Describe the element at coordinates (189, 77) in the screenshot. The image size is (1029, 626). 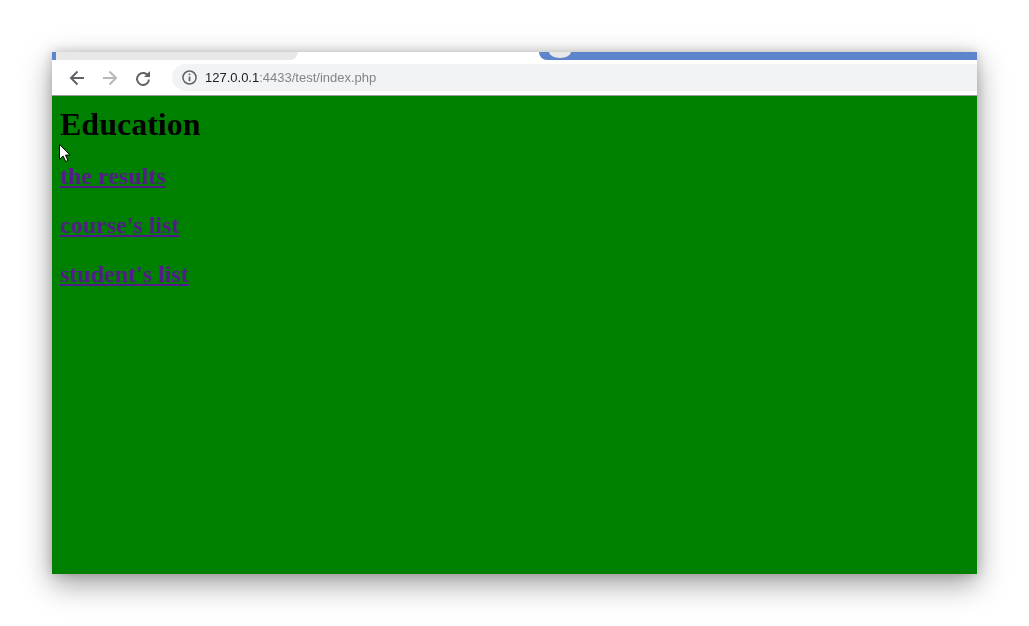
I see `info-icon` at that location.